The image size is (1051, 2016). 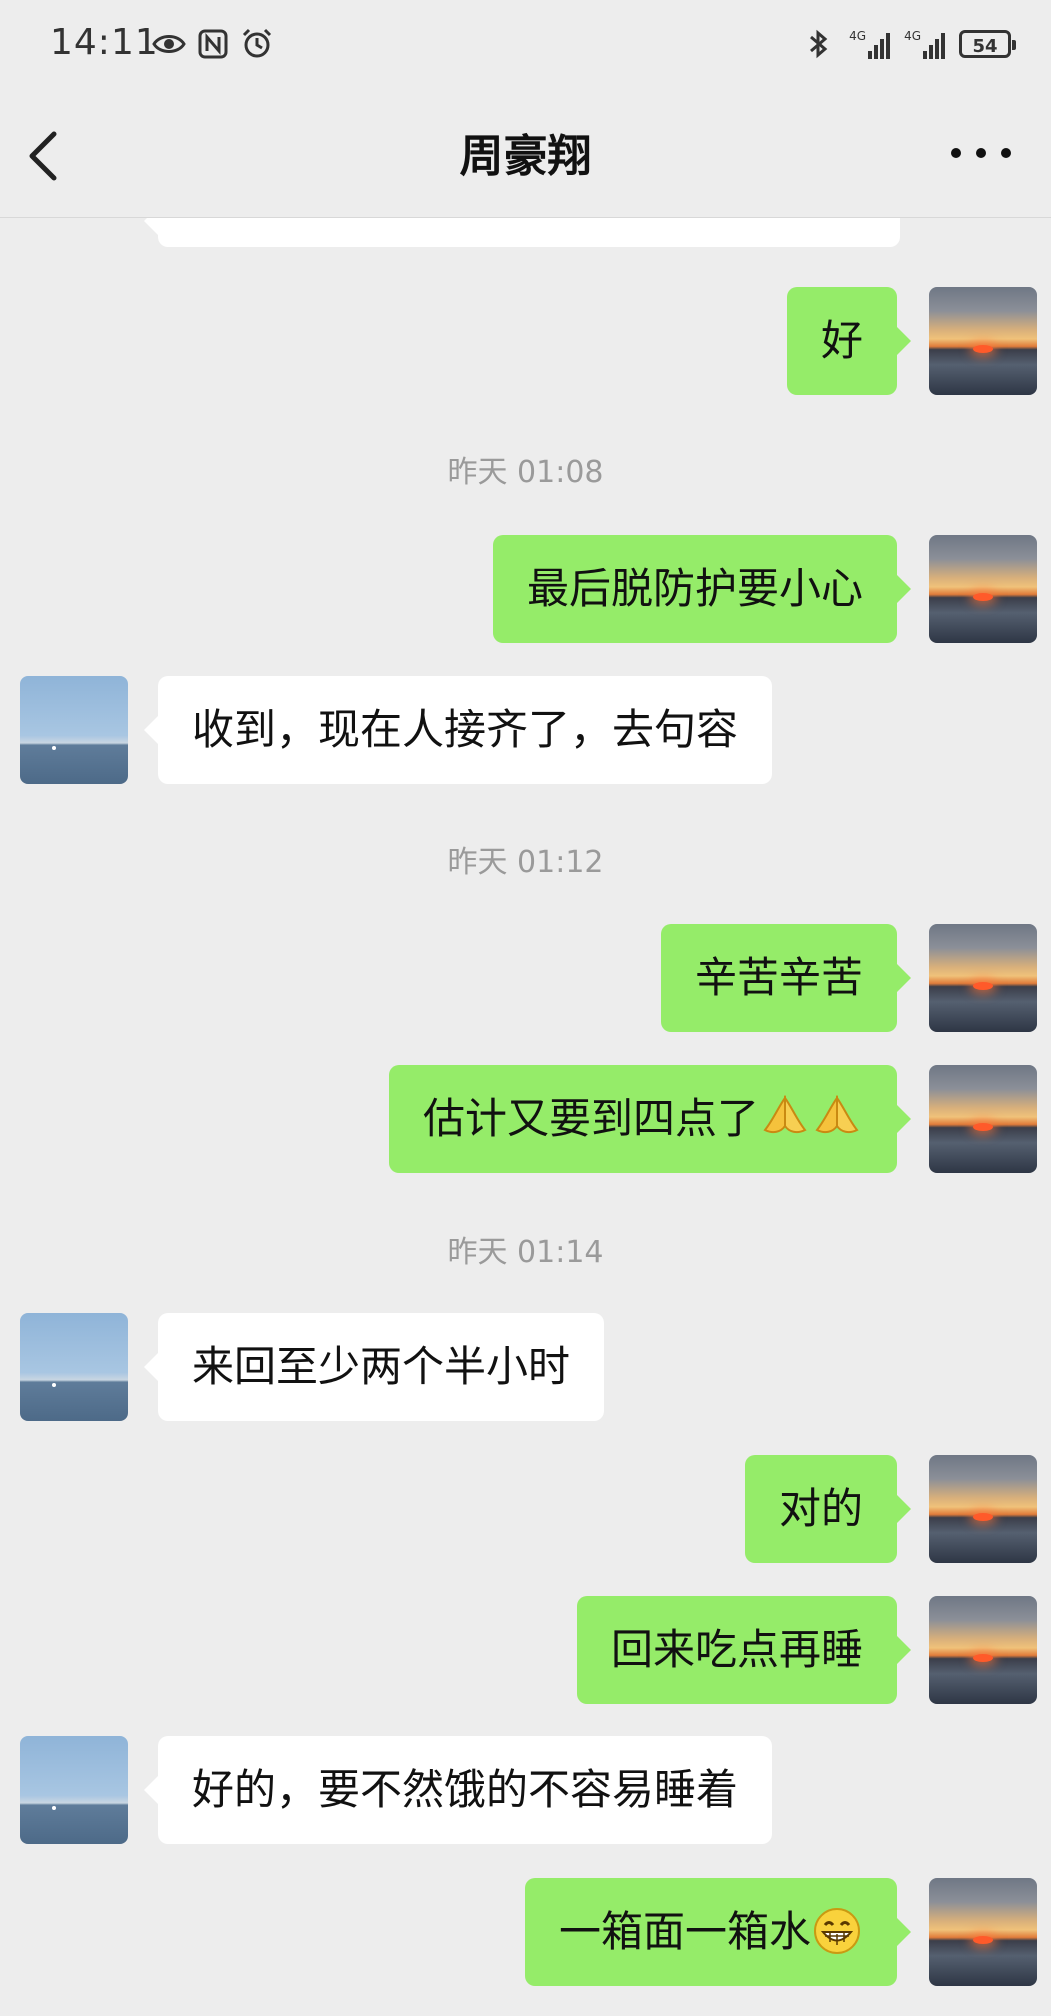 I want to click on message-text: 估计又要到四点了, so click(x=590, y=1118).